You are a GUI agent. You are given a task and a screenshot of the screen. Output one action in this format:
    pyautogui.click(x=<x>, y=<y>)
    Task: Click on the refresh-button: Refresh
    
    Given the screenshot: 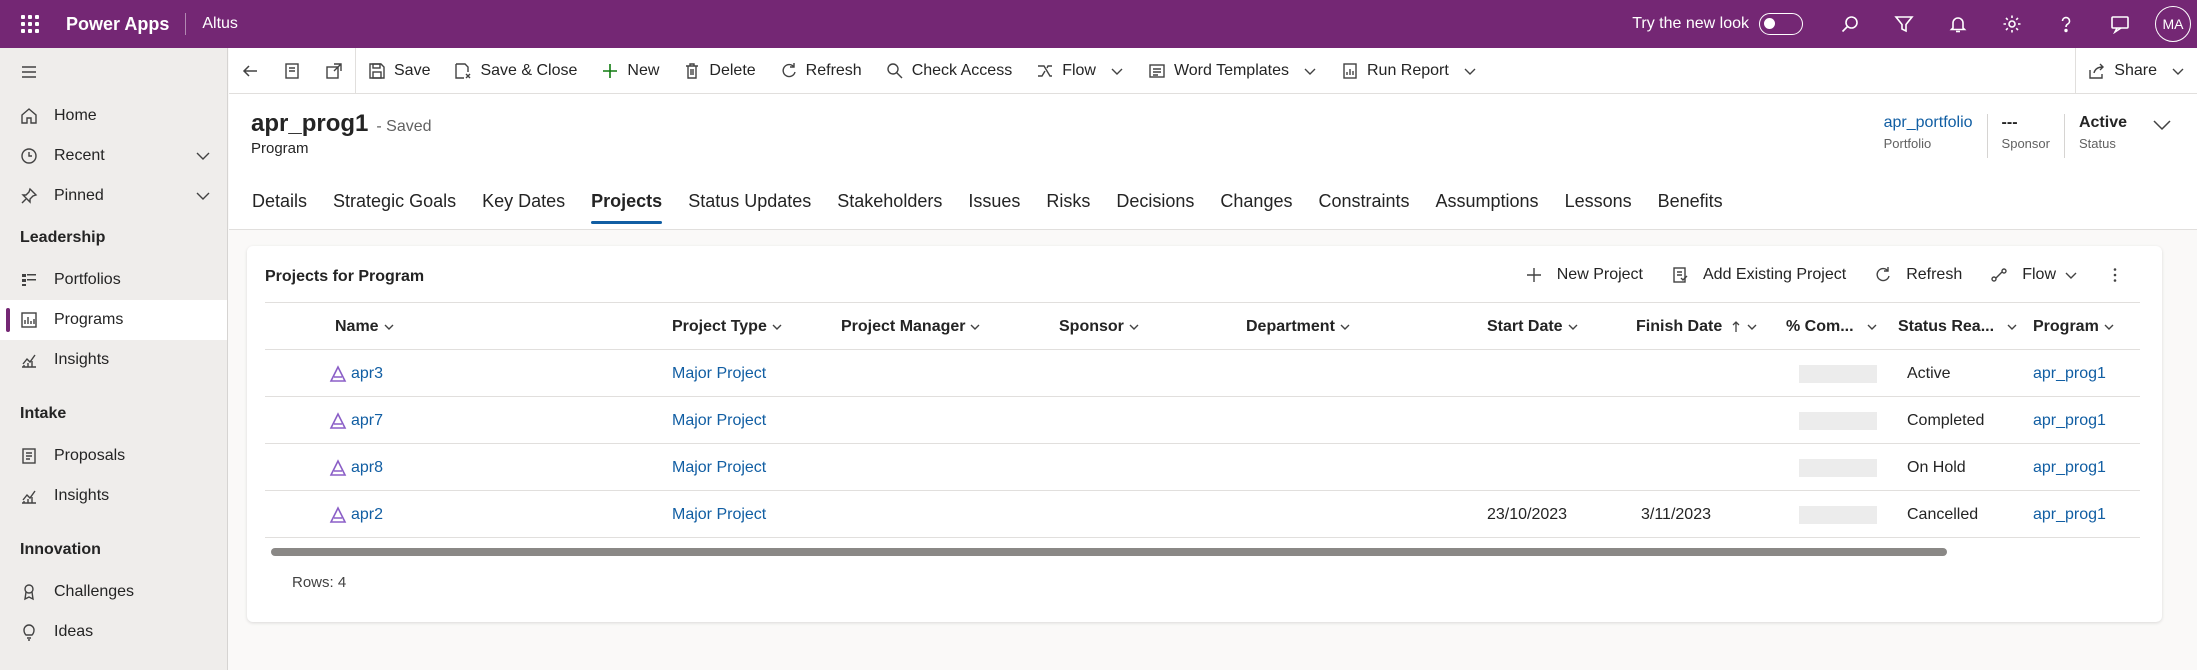 What is the action you would take?
    pyautogui.click(x=821, y=71)
    